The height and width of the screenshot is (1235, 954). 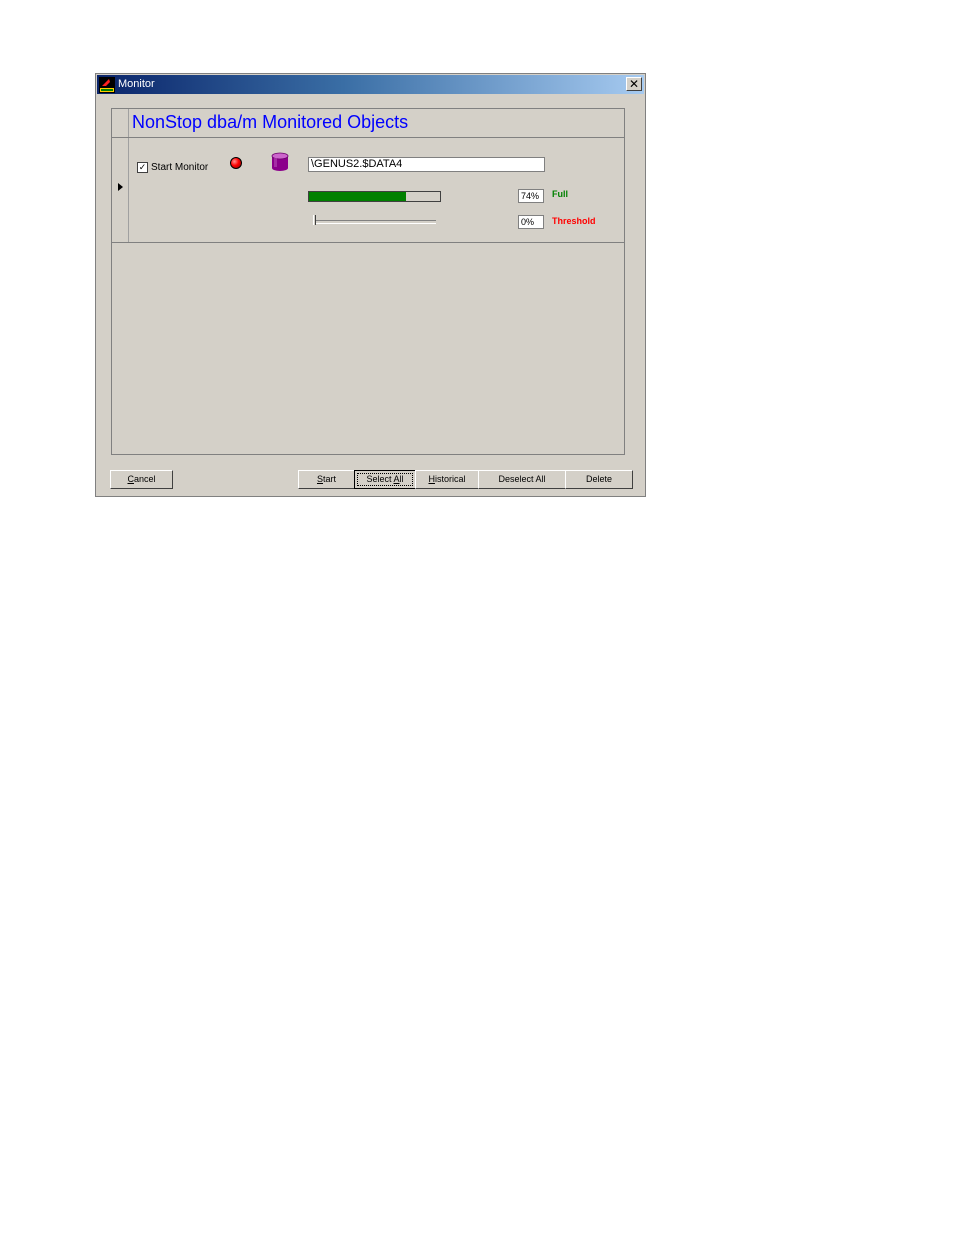 I want to click on vonn-logo-icon, so click(x=107, y=85).